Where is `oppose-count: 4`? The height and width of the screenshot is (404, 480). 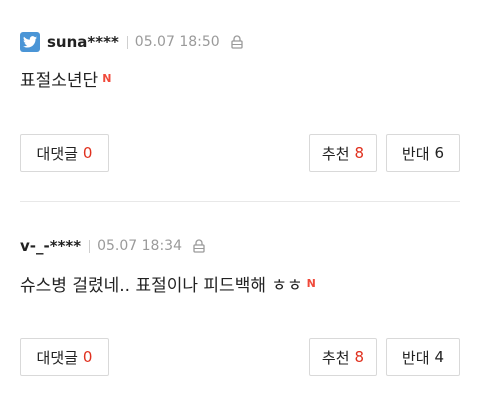 oppose-count: 4 is located at coordinates (439, 357).